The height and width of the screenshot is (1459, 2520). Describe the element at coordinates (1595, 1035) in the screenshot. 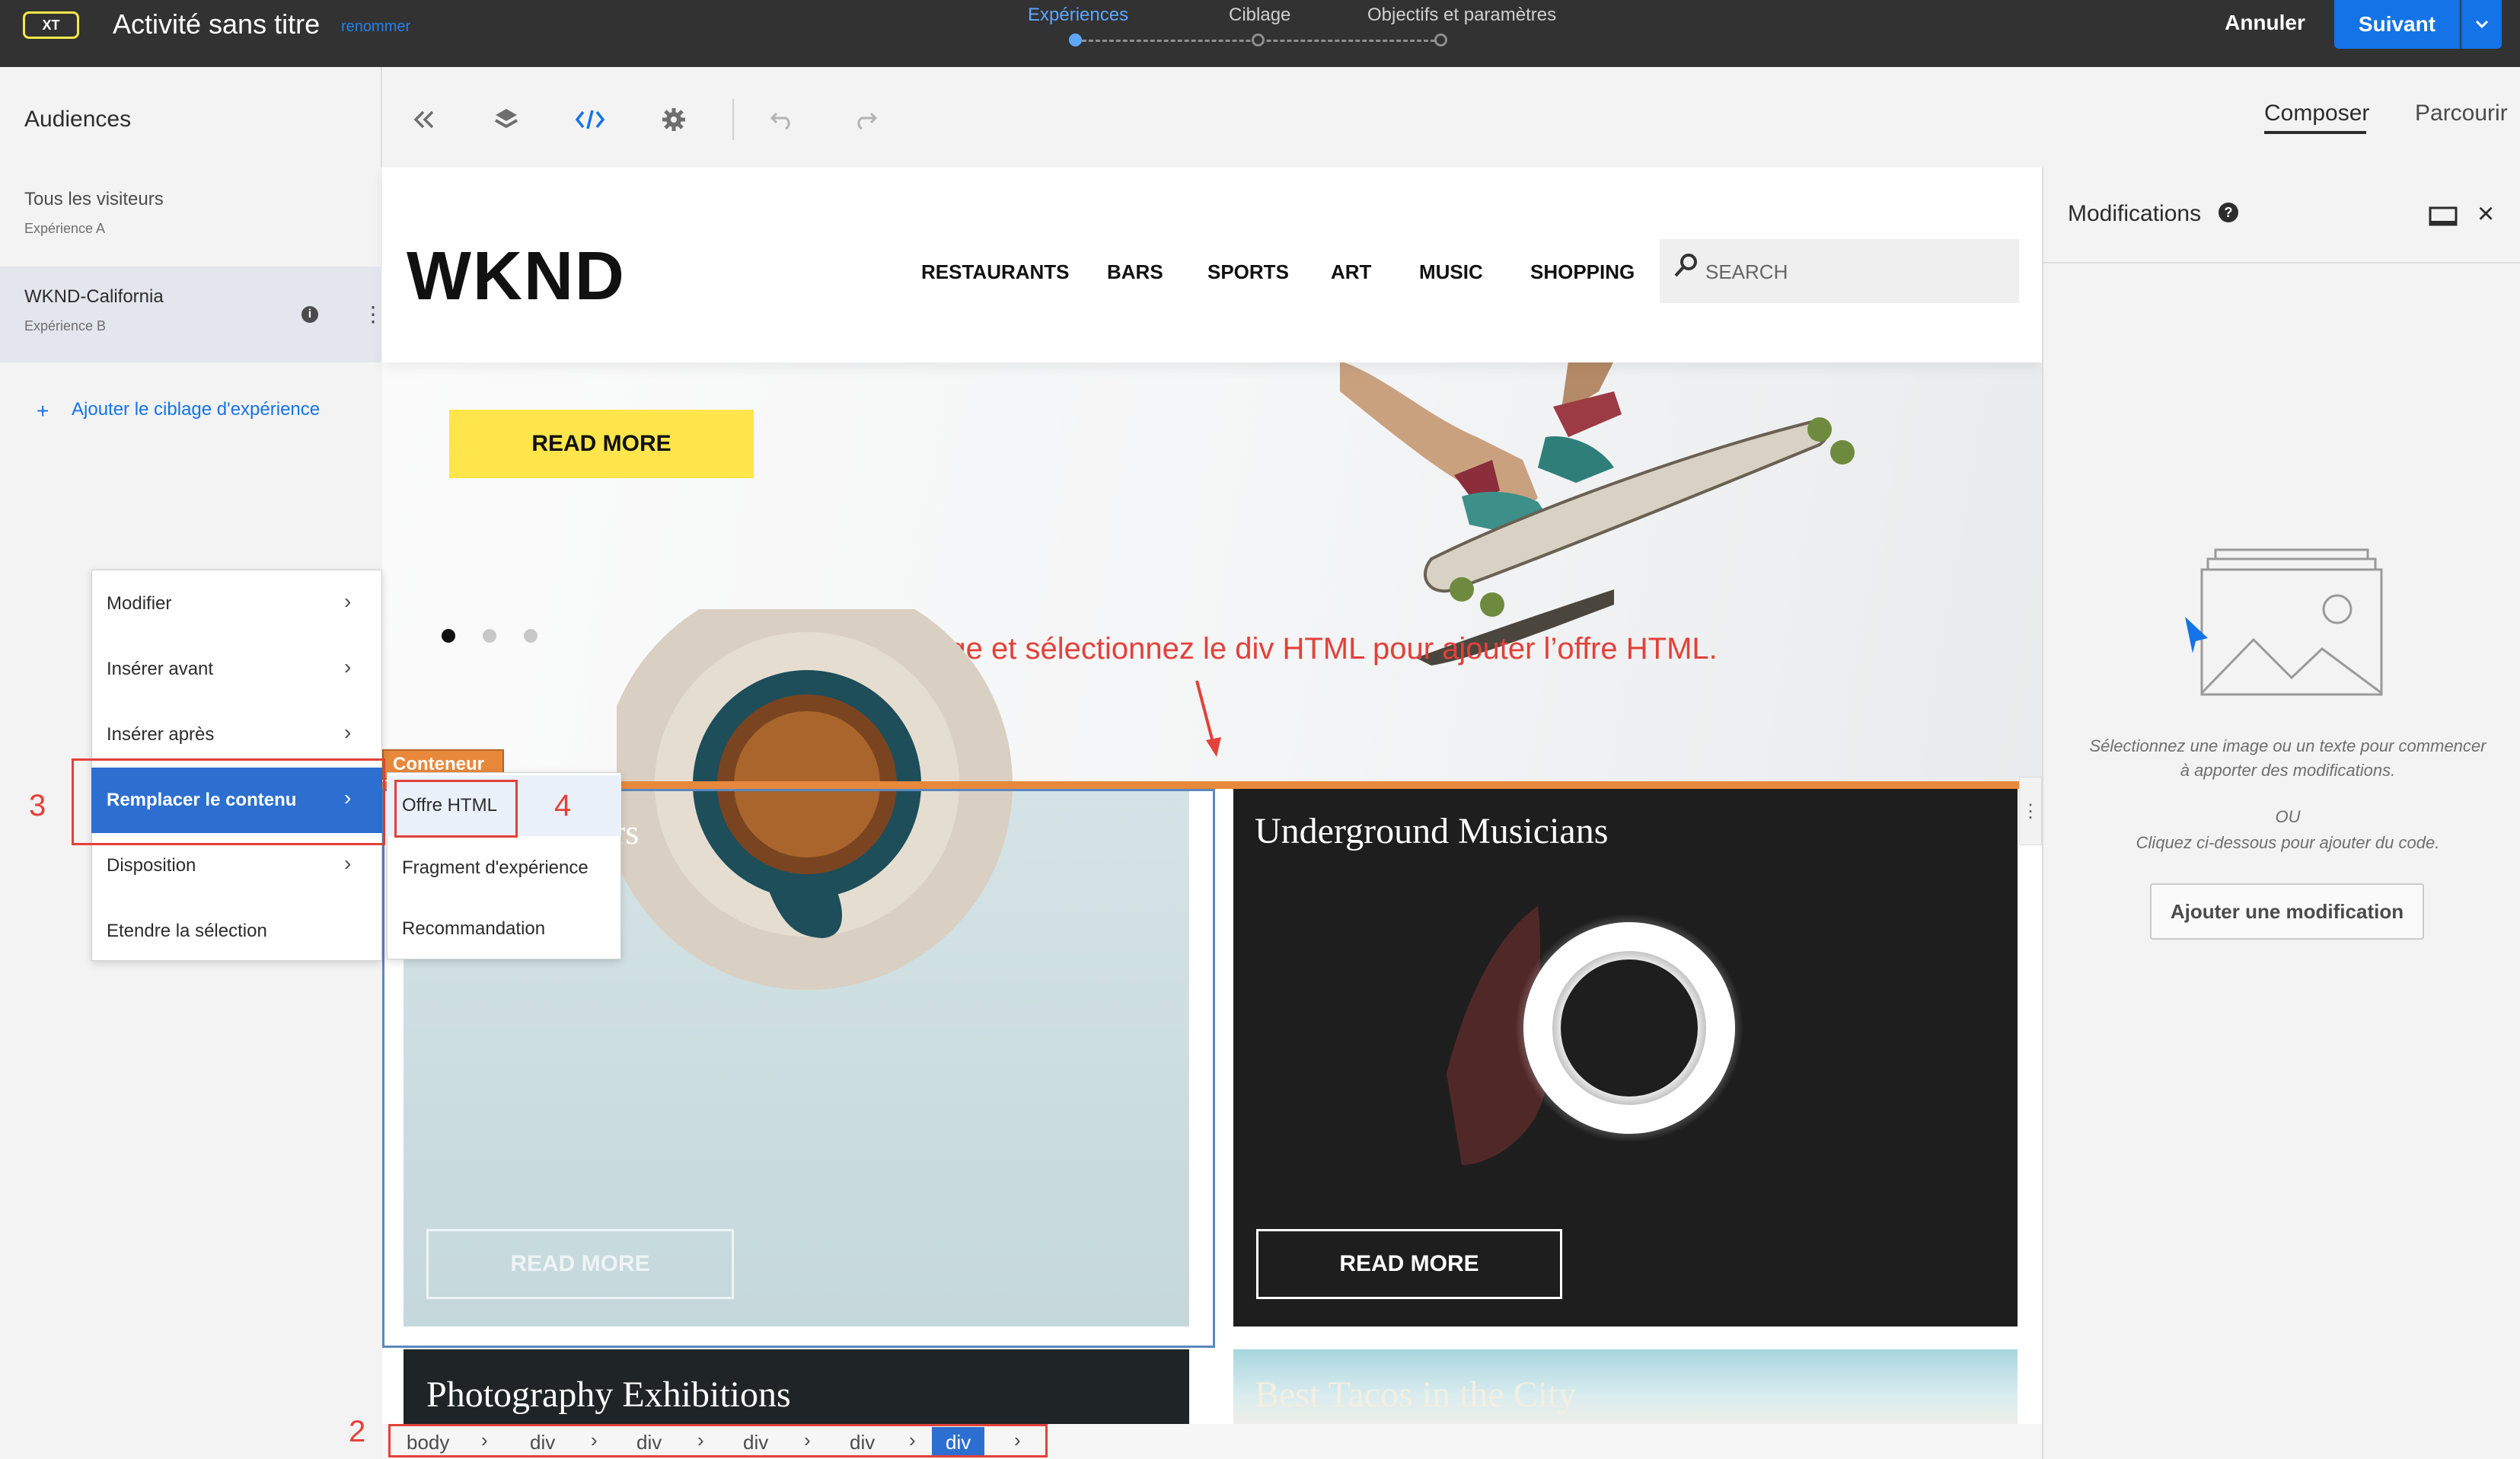

I see `ring-light-image` at that location.